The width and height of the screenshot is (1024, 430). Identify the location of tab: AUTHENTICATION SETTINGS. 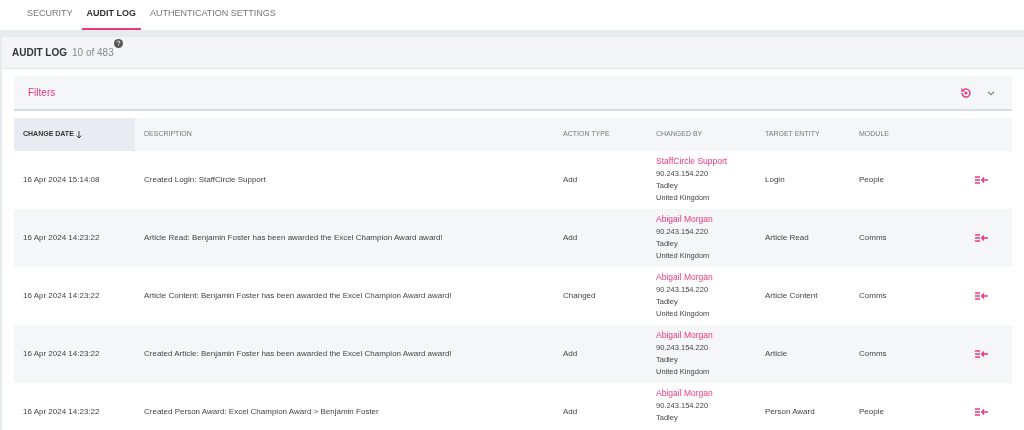
(213, 15).